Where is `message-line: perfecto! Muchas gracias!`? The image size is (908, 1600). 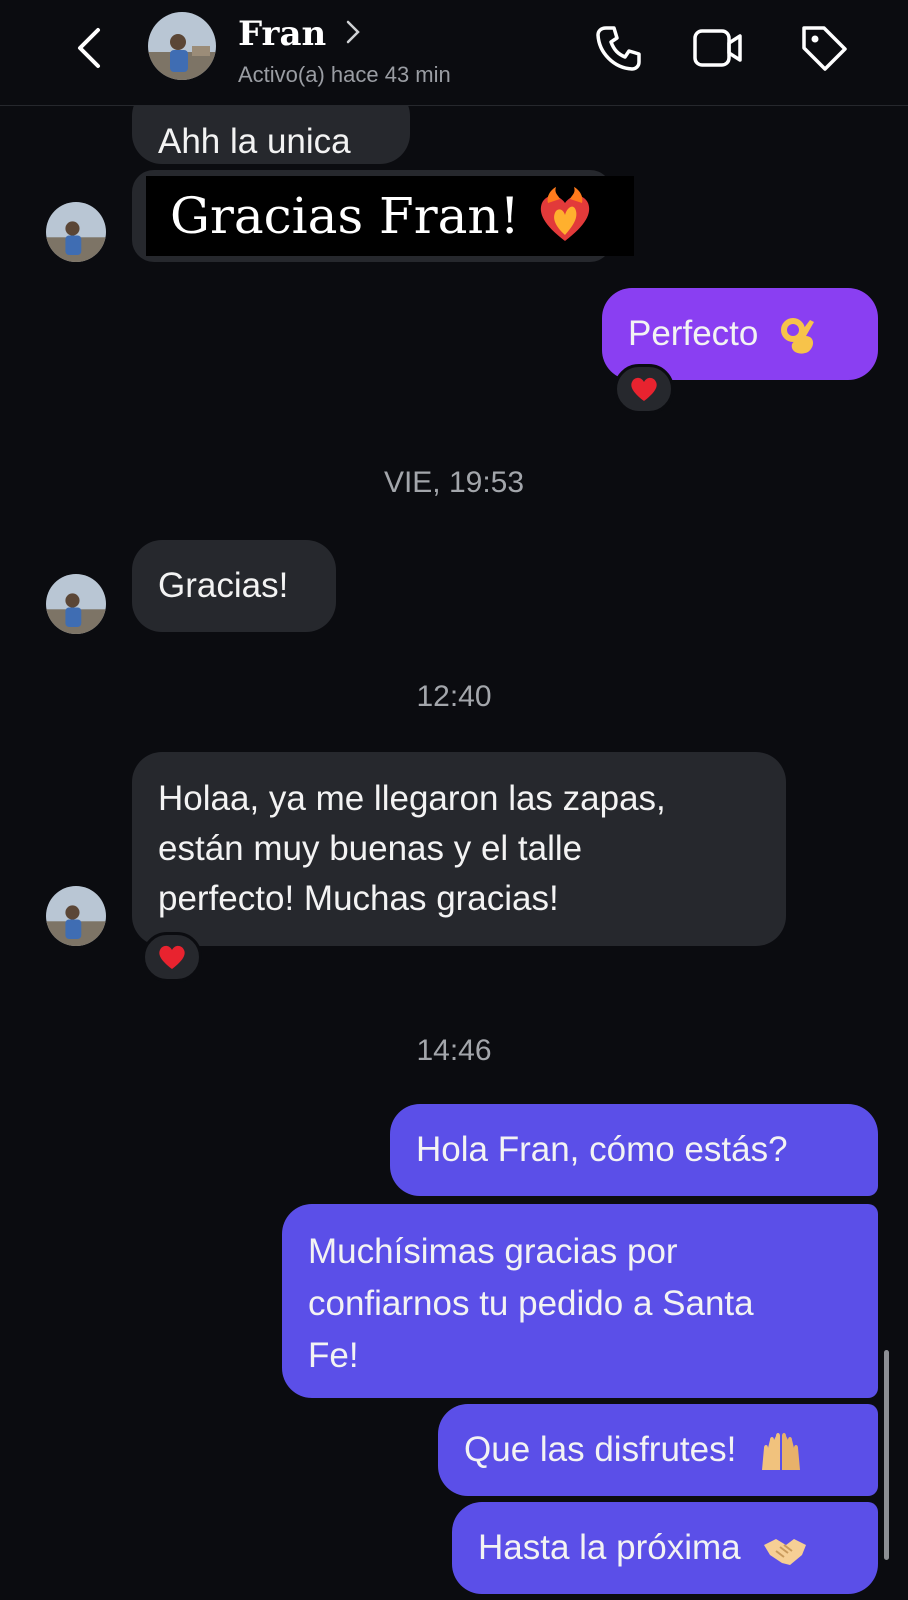
message-line: perfecto! Muchas gracias! is located at coordinates (358, 898).